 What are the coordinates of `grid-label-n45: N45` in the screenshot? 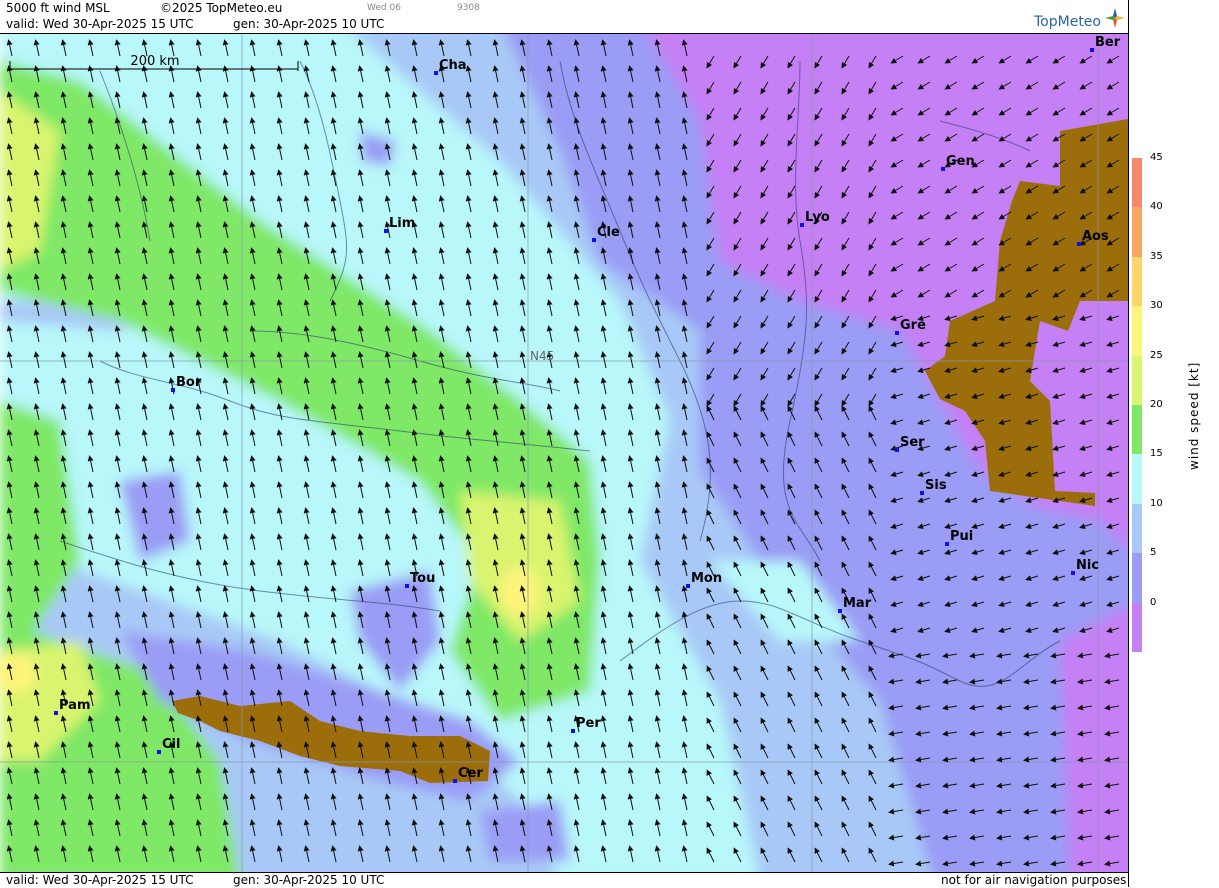 It's located at (542, 356).